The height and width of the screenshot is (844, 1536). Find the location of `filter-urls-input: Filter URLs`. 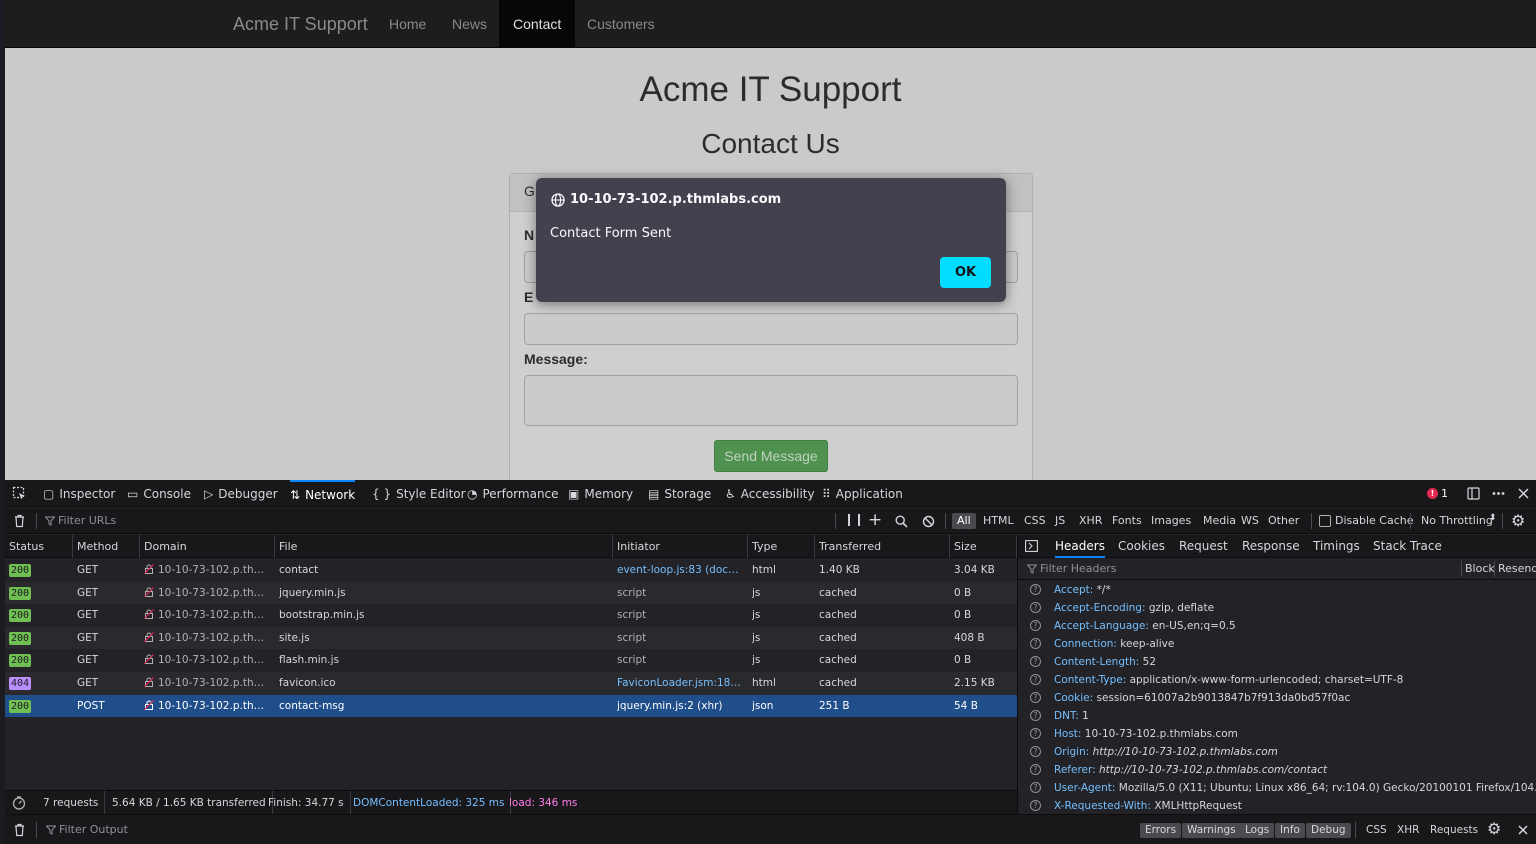

filter-urls-input: Filter URLs is located at coordinates (87, 521).